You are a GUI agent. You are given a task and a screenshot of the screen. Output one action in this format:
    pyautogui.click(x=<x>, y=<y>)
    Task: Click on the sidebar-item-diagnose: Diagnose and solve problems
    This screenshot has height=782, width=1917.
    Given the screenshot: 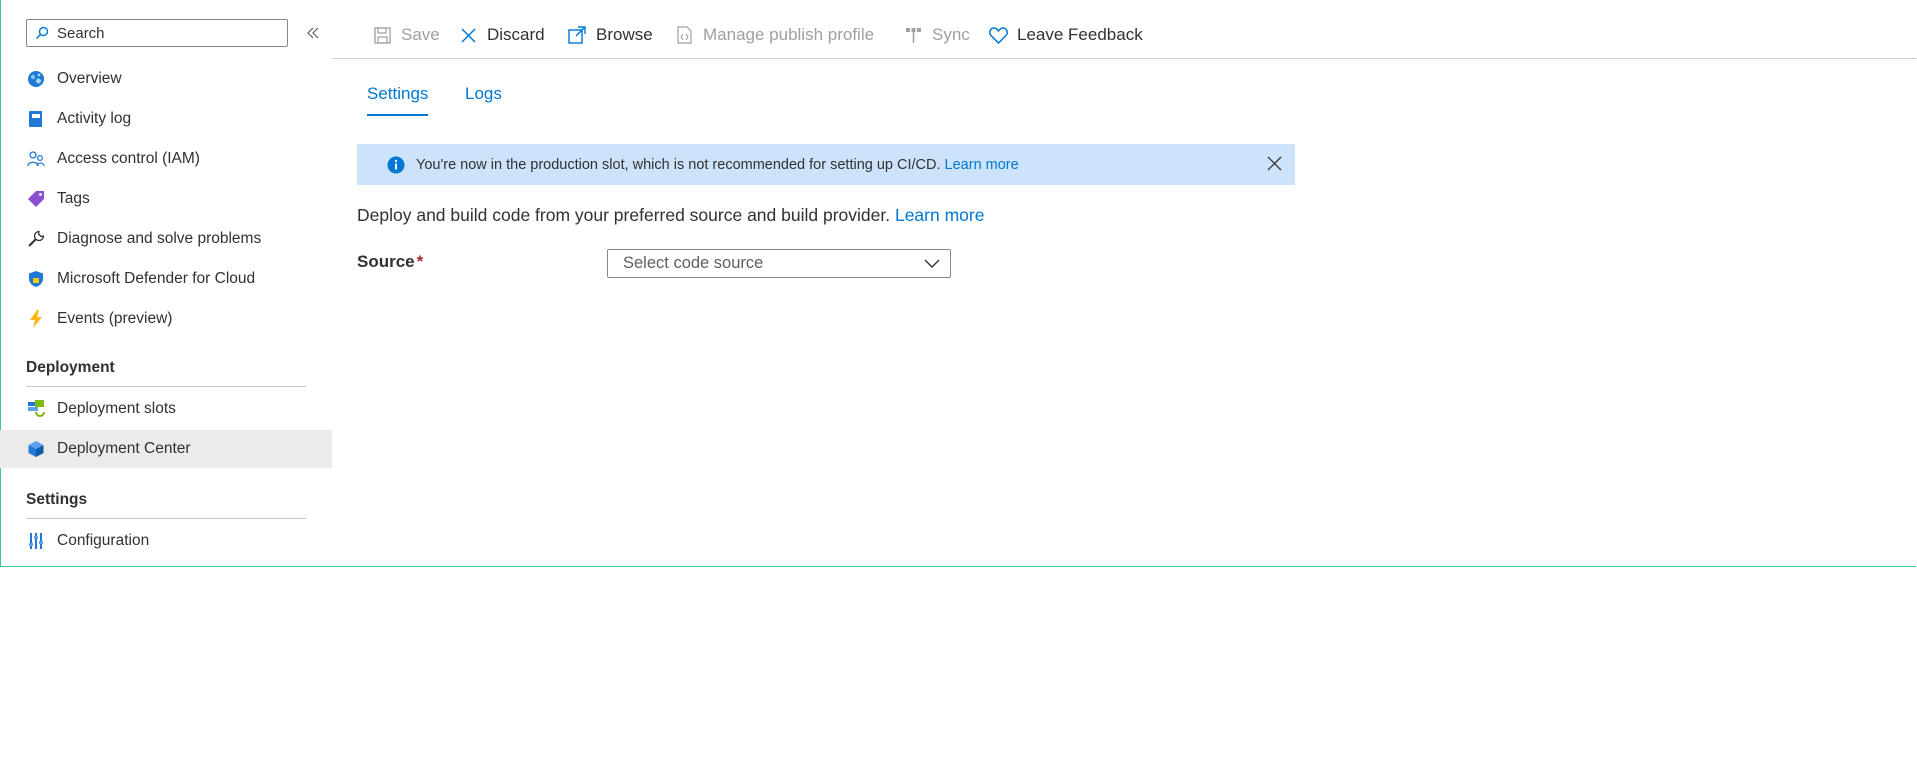 What is the action you would take?
    pyautogui.click(x=166, y=239)
    